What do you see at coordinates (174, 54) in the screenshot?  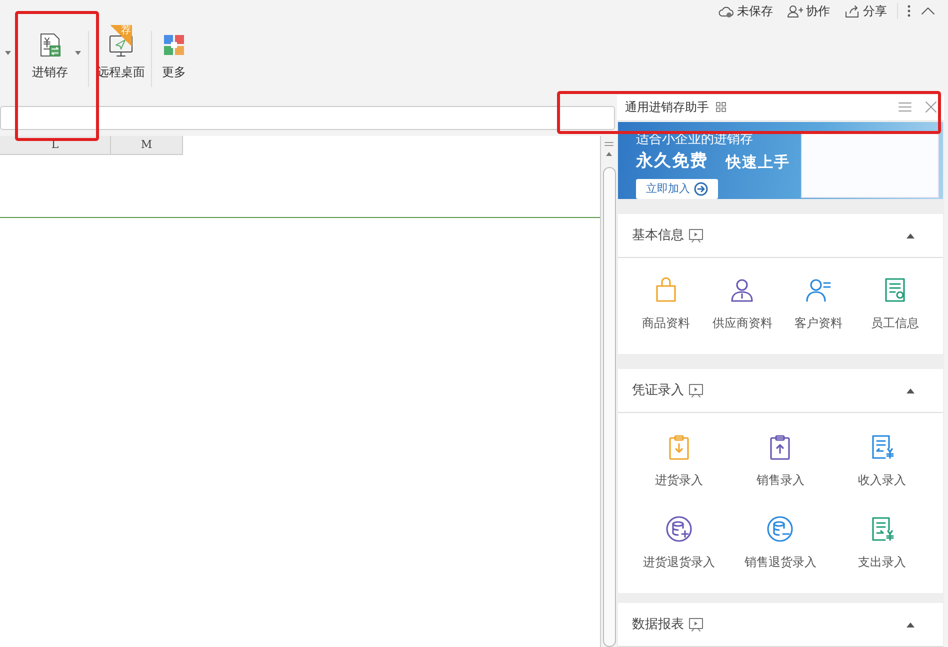 I see `ribbon-button: 更多` at bounding box center [174, 54].